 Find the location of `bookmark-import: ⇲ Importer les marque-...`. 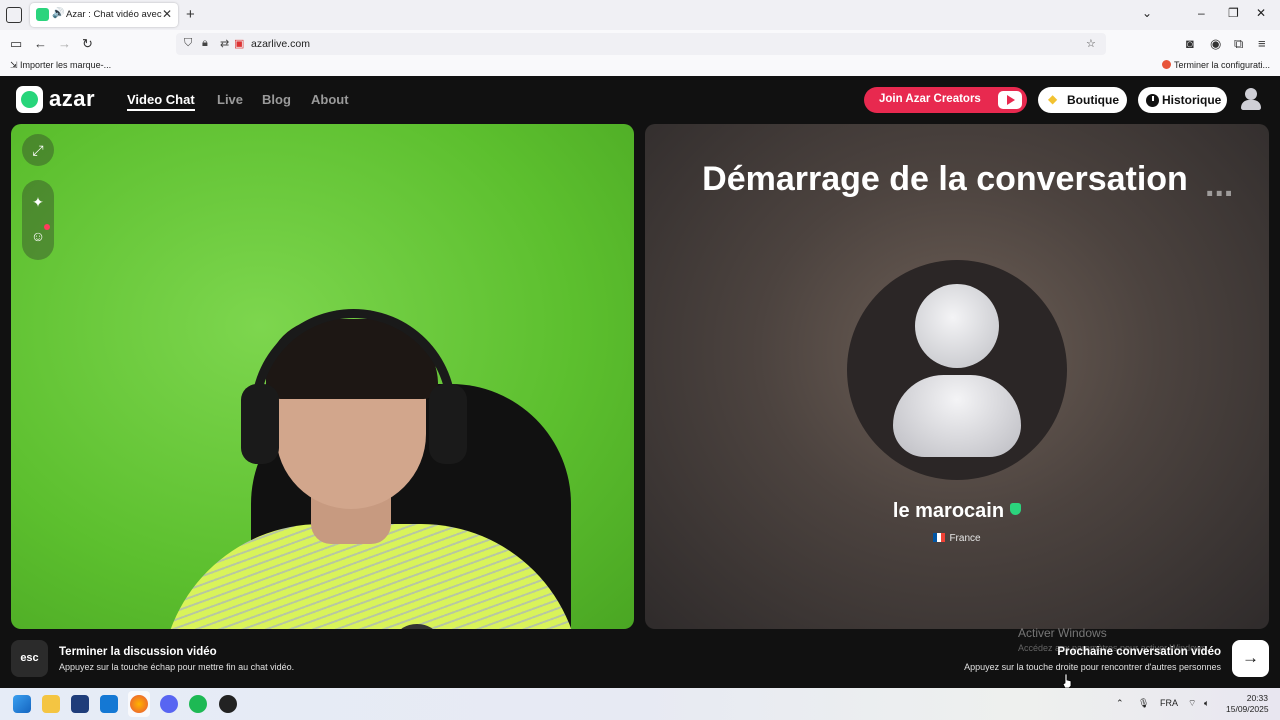

bookmark-import: ⇲ Importer les marque-... is located at coordinates (60, 65).